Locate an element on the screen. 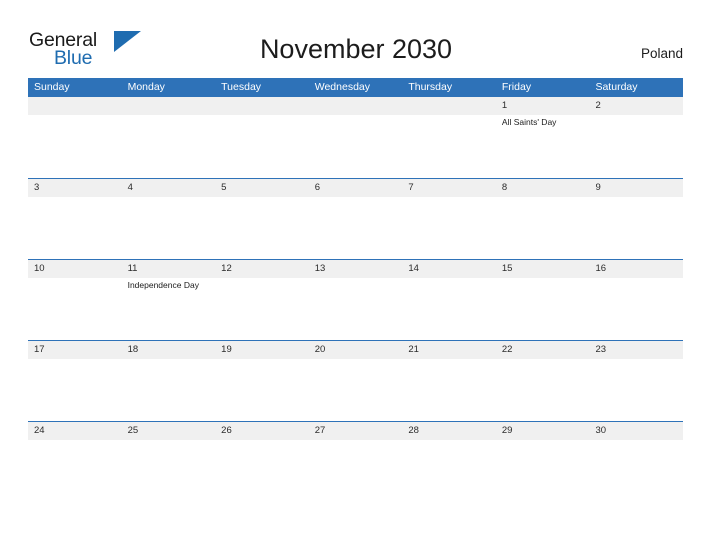  page-title: November 2030 is located at coordinates (356, 49).